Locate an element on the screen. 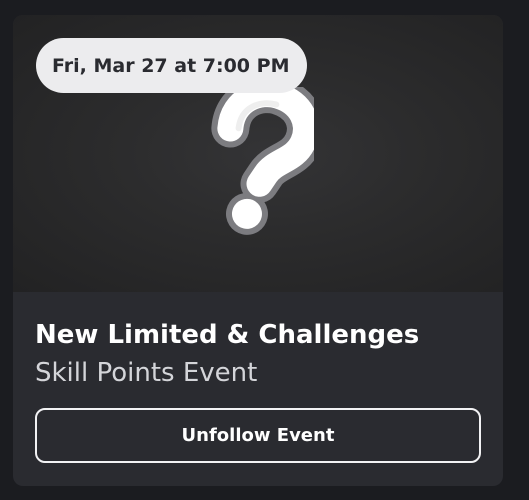 The height and width of the screenshot is (500, 529). event-date-badge: Fri, Mar 27 at 7:00 PM is located at coordinates (172, 65).